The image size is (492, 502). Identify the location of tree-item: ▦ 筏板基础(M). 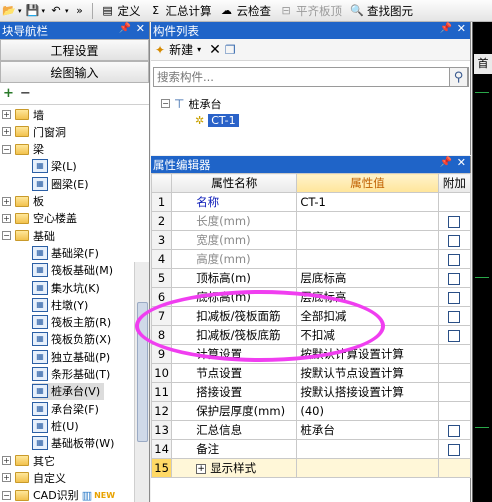
(72, 270).